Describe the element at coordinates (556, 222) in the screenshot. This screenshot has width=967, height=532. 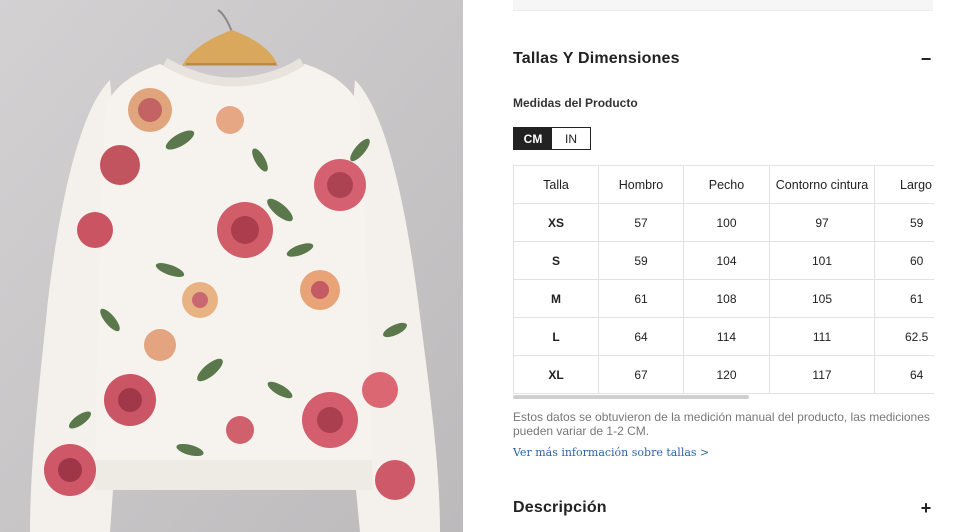
I see `size-cell: XS` at that location.